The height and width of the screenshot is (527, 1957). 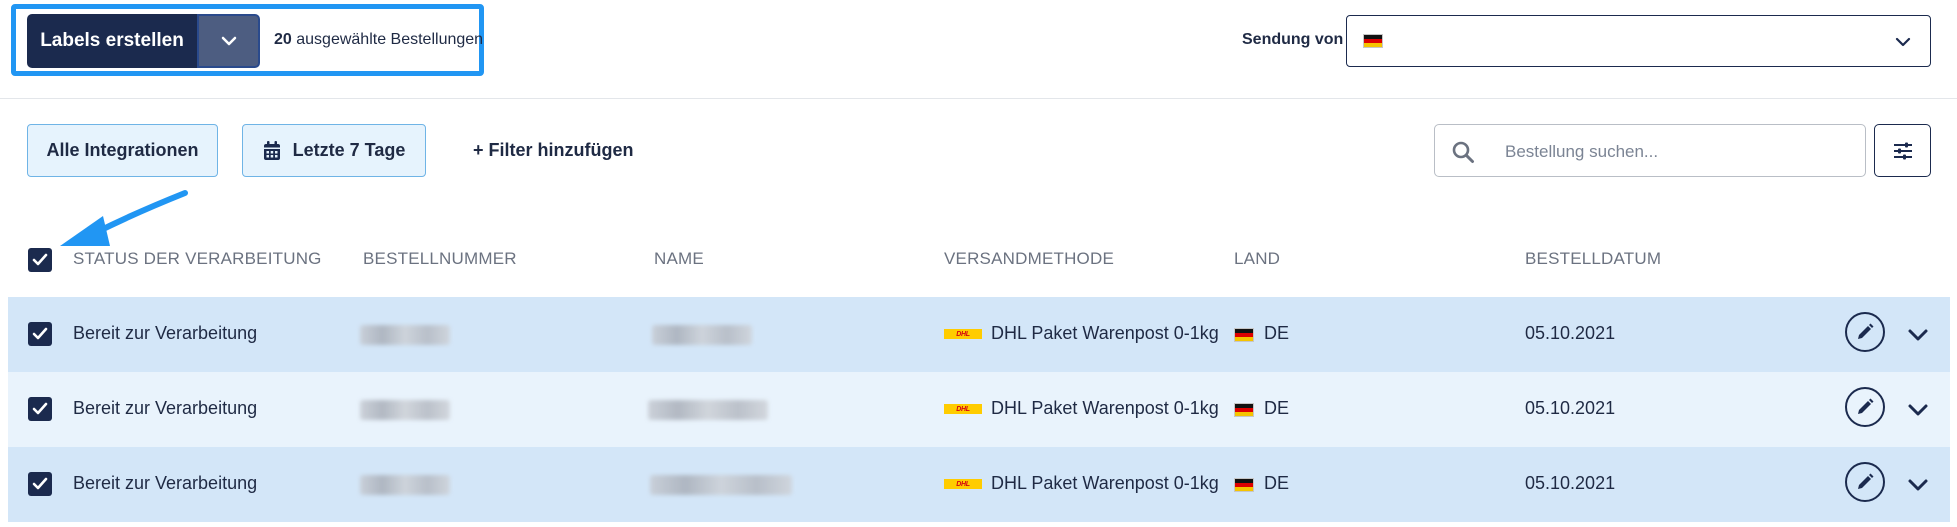 I want to click on search-icon, so click(x=1463, y=152).